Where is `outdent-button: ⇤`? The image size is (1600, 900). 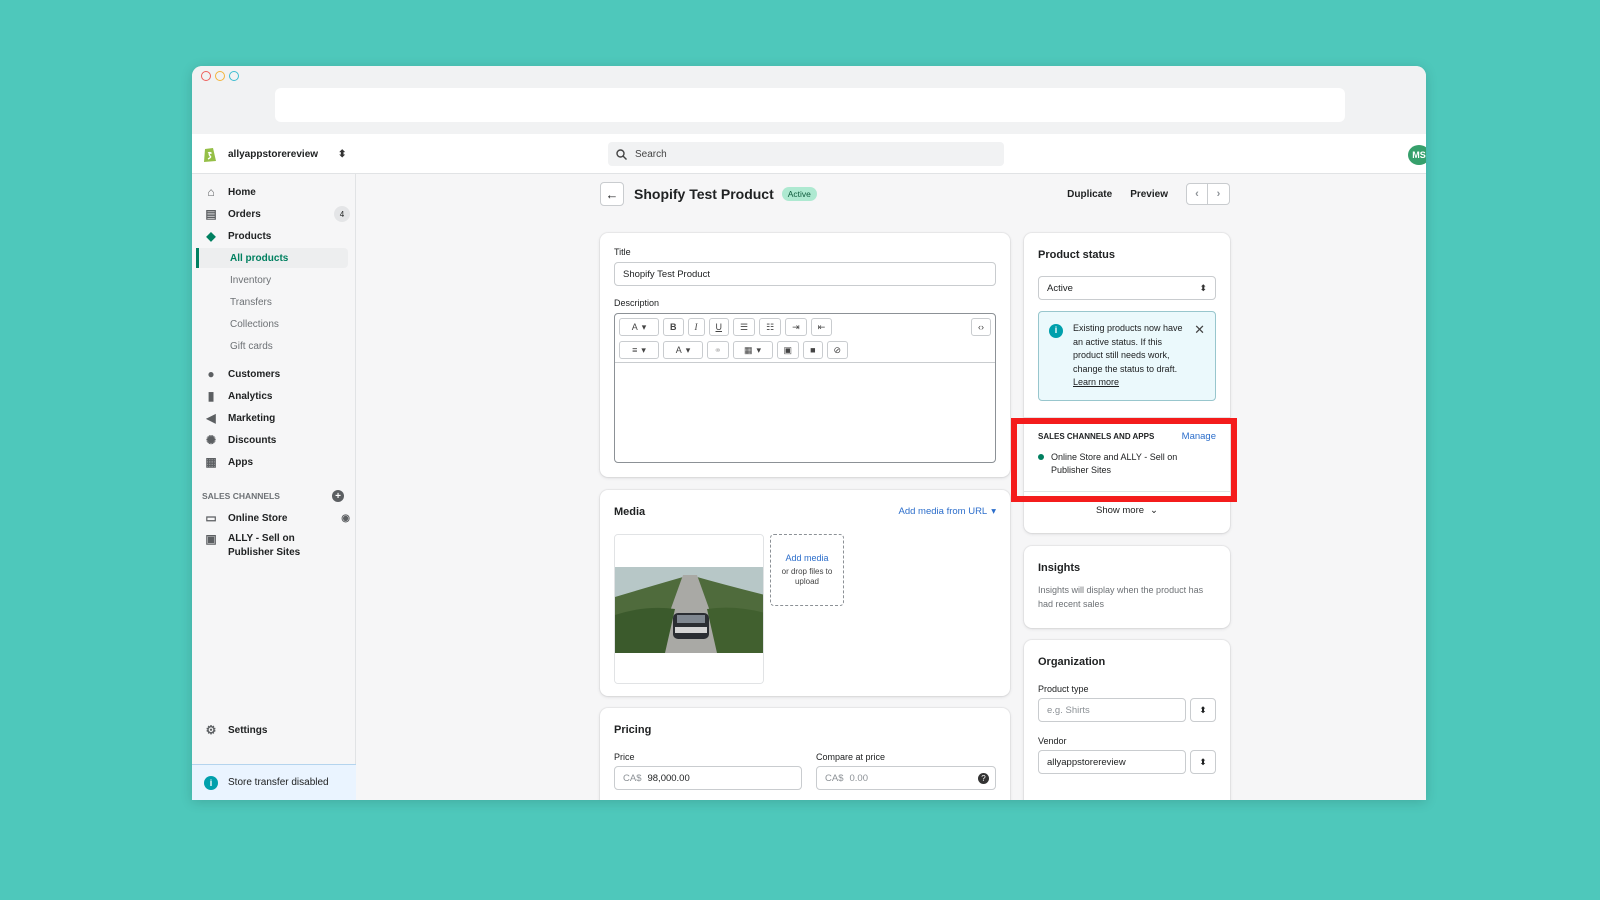 outdent-button: ⇤ is located at coordinates (821, 327).